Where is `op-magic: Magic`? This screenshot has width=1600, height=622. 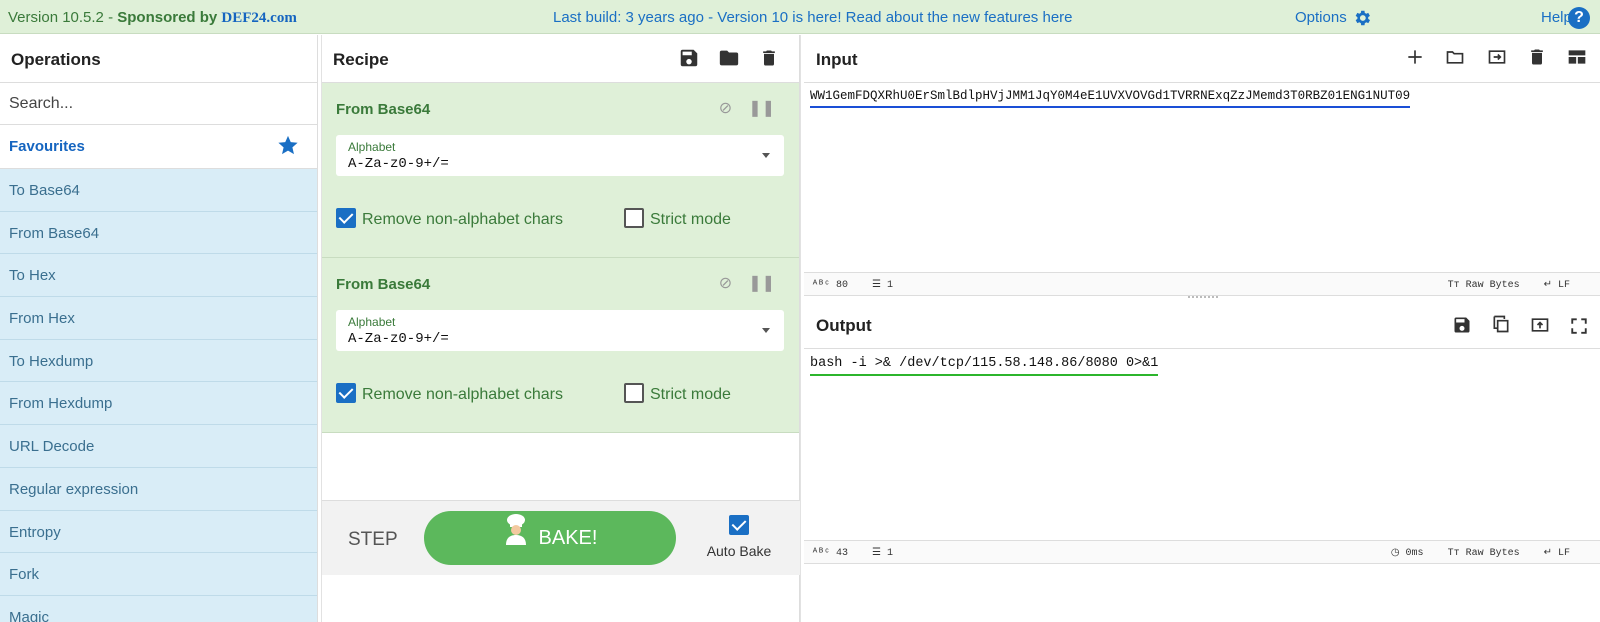
op-magic: Magic is located at coordinates (158, 608).